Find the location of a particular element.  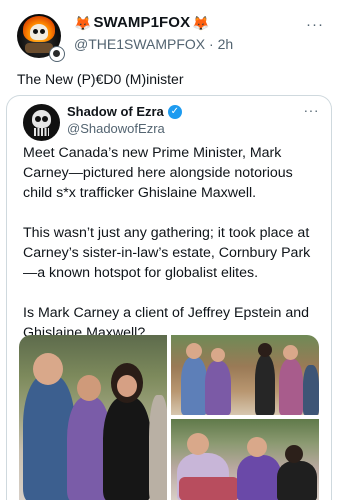

author-display-name: SWAMP1FOX is located at coordinates (141, 23).